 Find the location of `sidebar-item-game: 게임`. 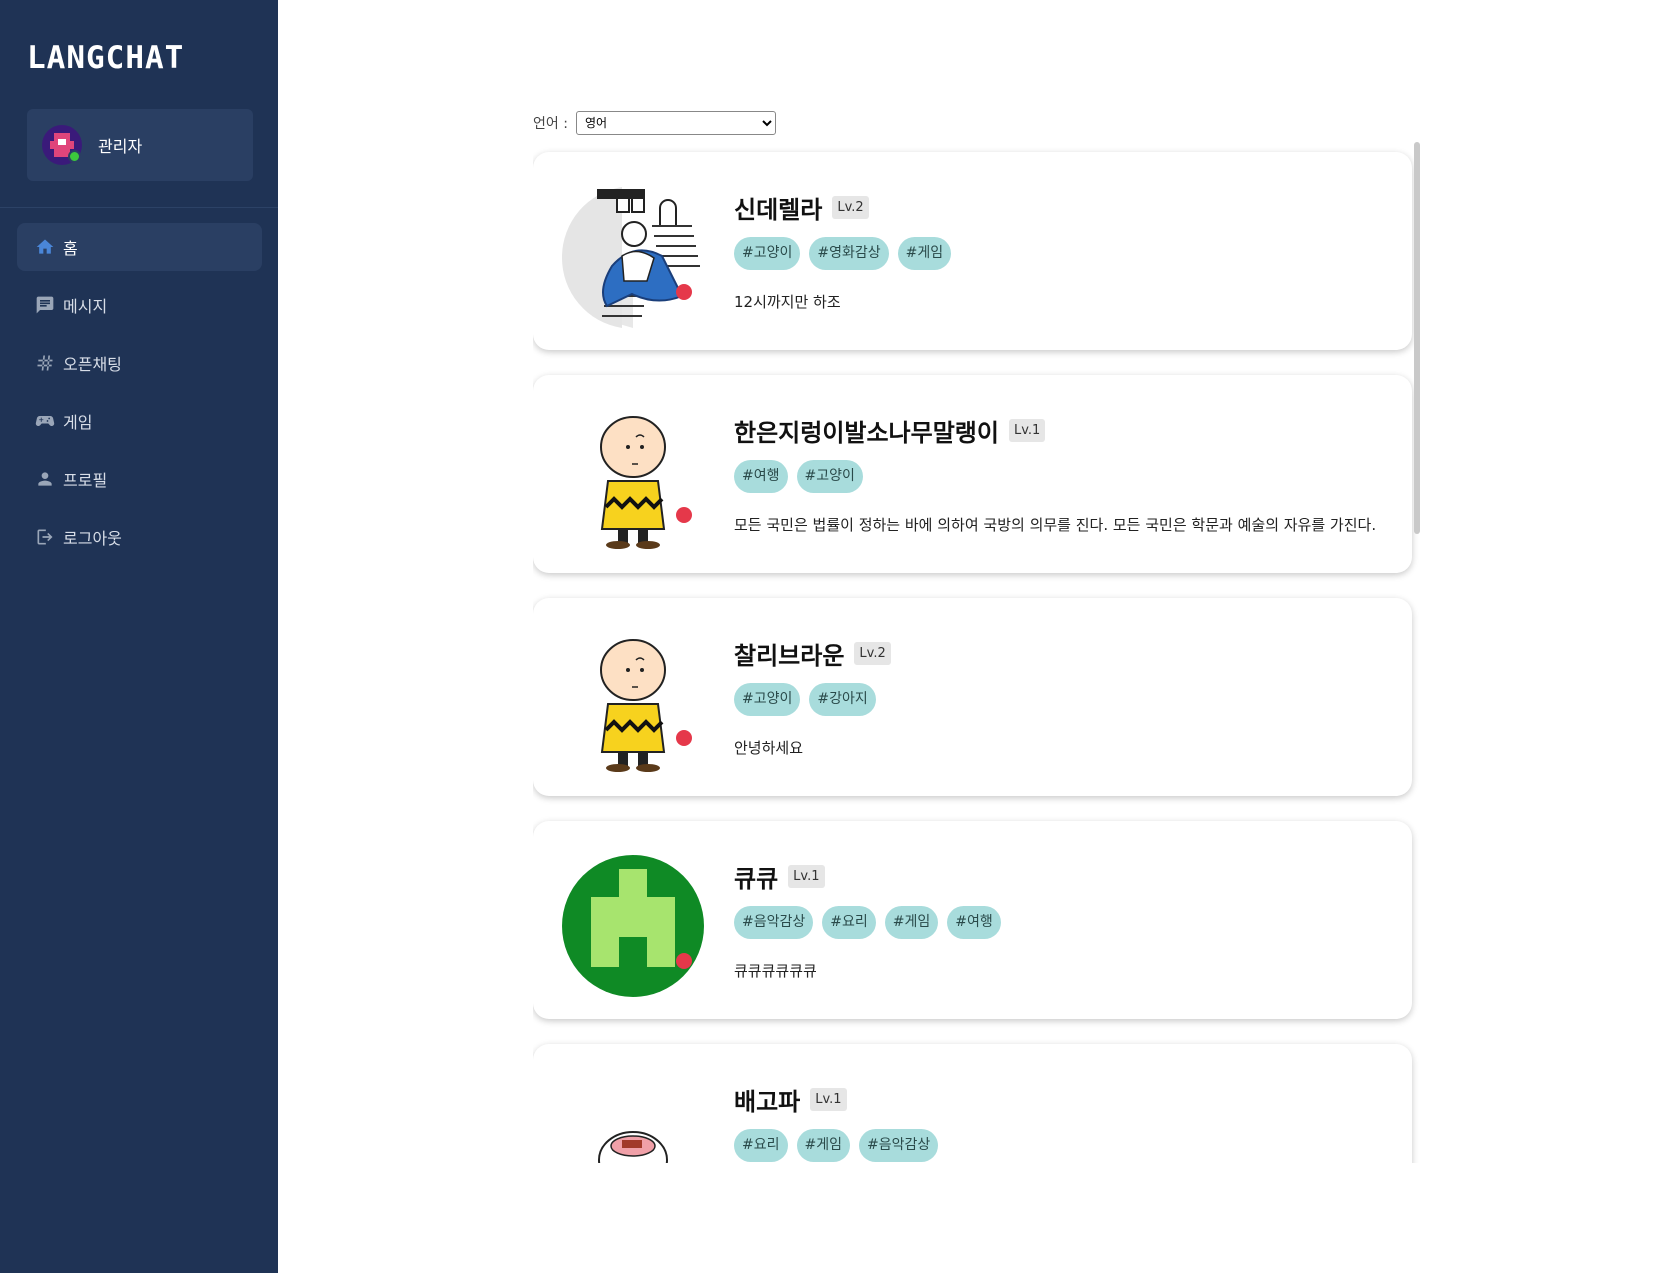

sidebar-item-game: 게임 is located at coordinates (139, 421).